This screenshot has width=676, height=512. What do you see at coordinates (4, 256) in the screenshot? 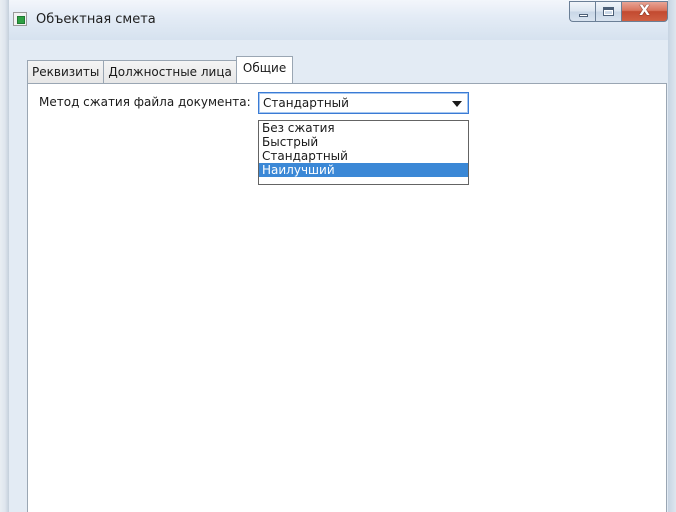
I see `left-window-border` at bounding box center [4, 256].